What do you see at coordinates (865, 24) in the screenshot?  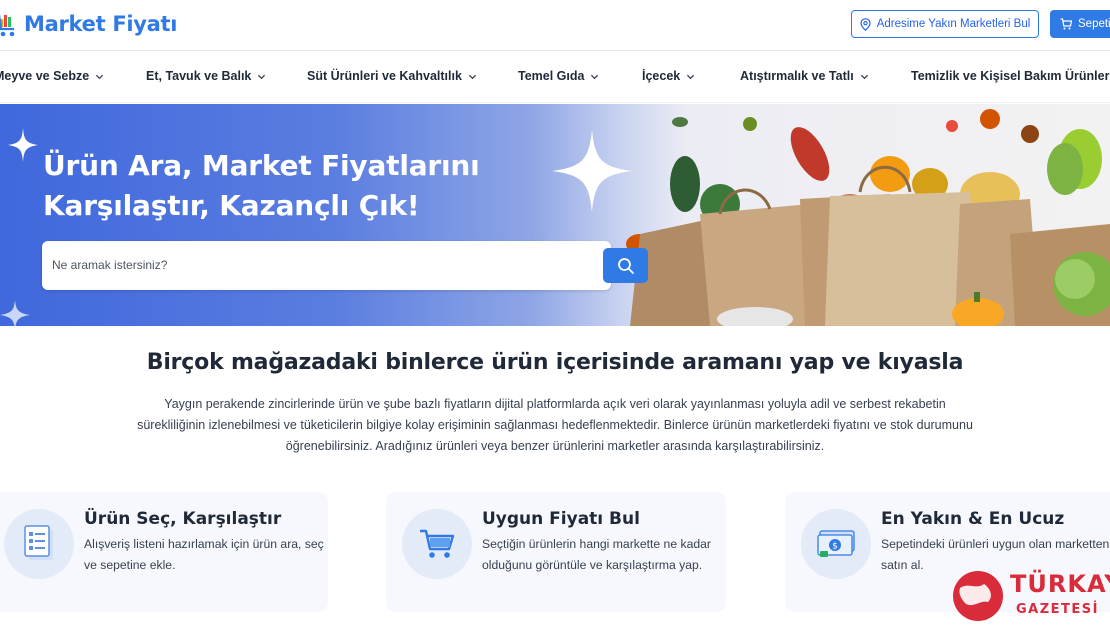 I see `location-pin-icon` at bounding box center [865, 24].